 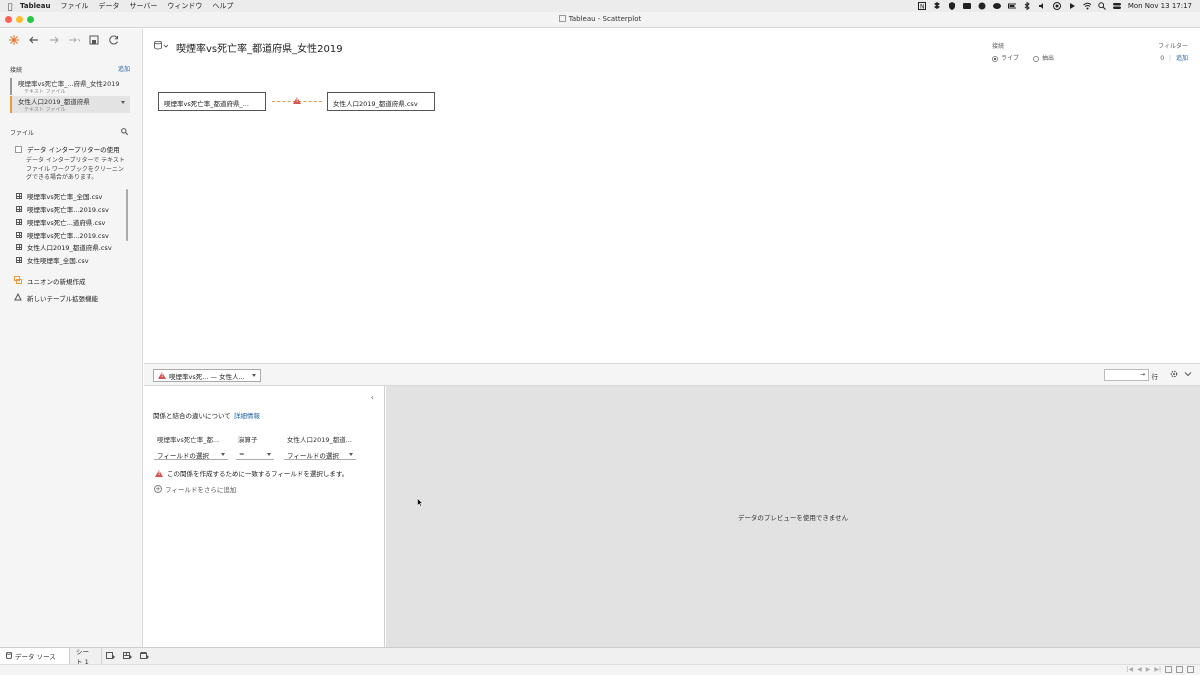 I want to click on learn-more-link: 詳細情報, so click(x=247, y=416).